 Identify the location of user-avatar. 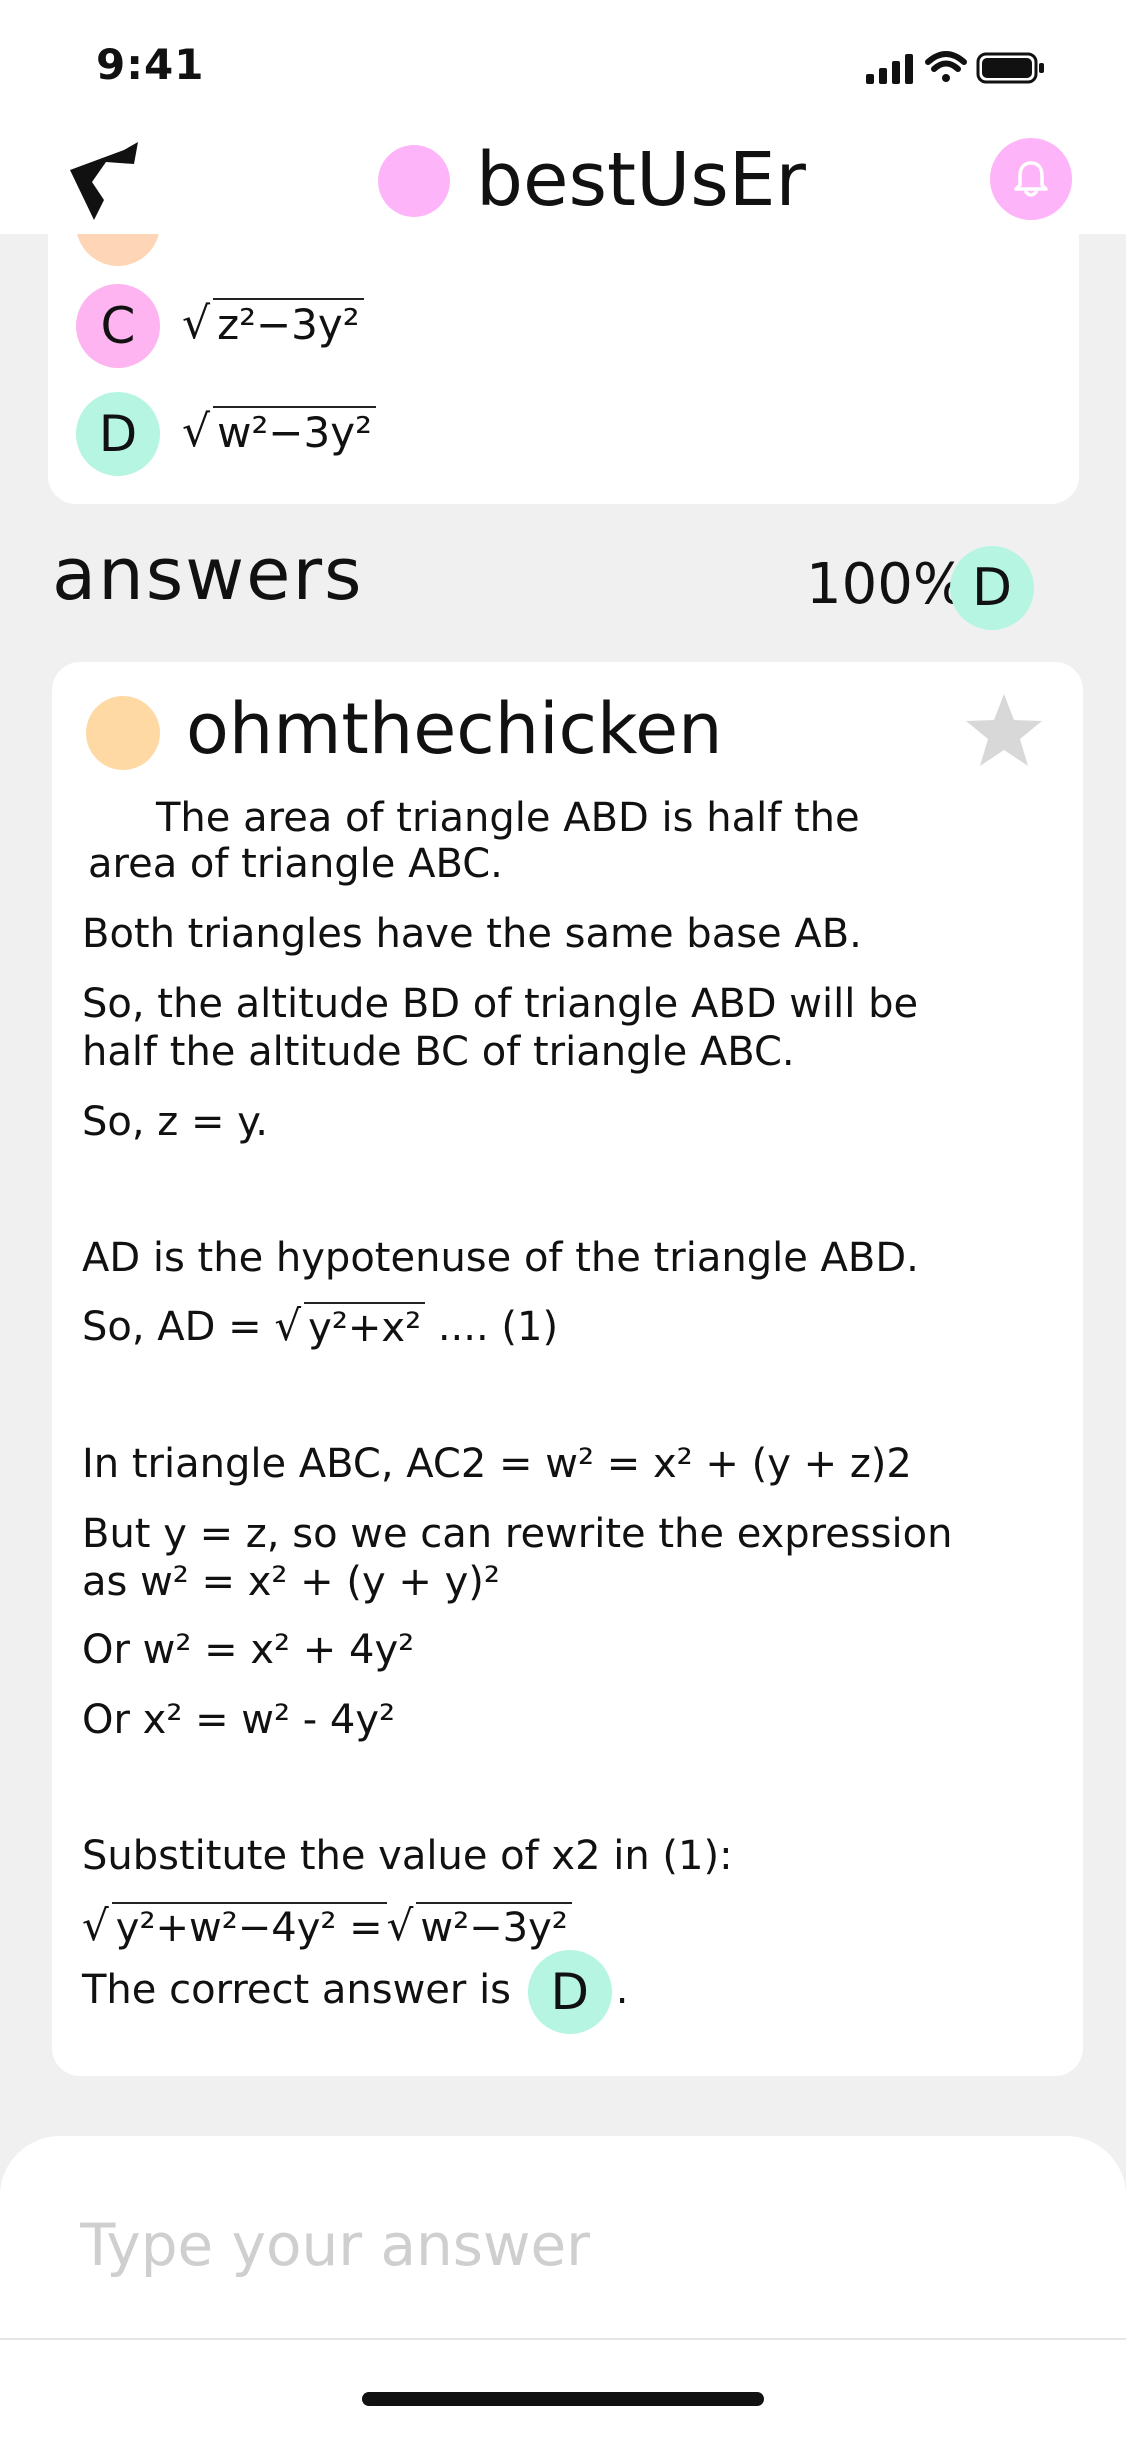
(414, 181).